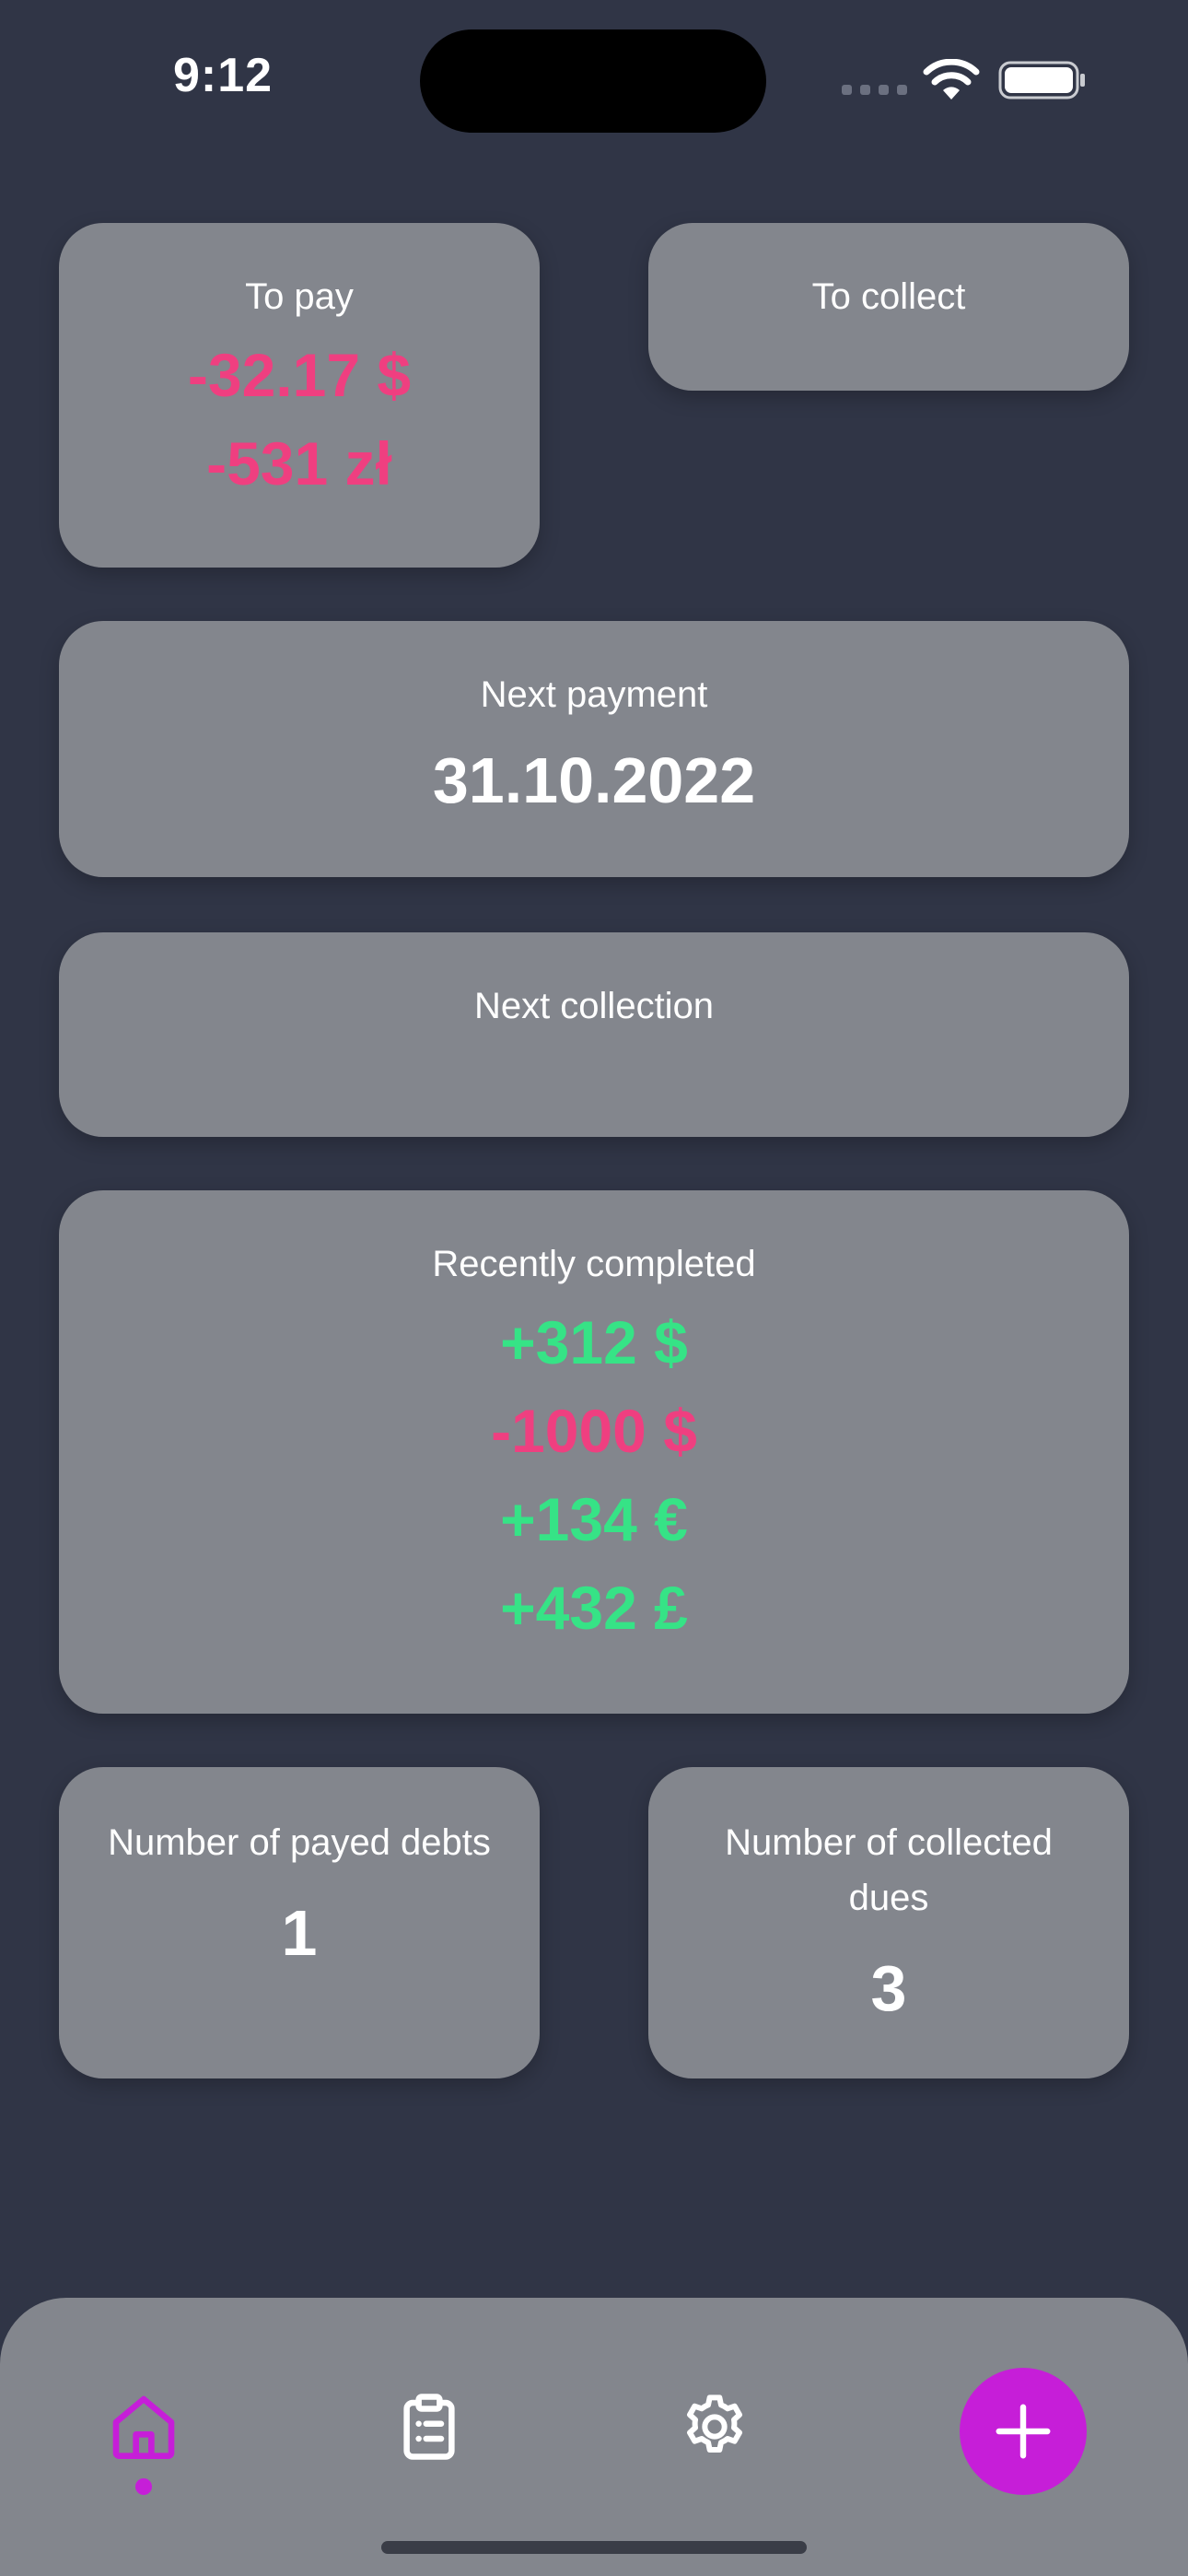  Describe the element at coordinates (594, 2437) in the screenshot. I see `tab-bar` at that location.